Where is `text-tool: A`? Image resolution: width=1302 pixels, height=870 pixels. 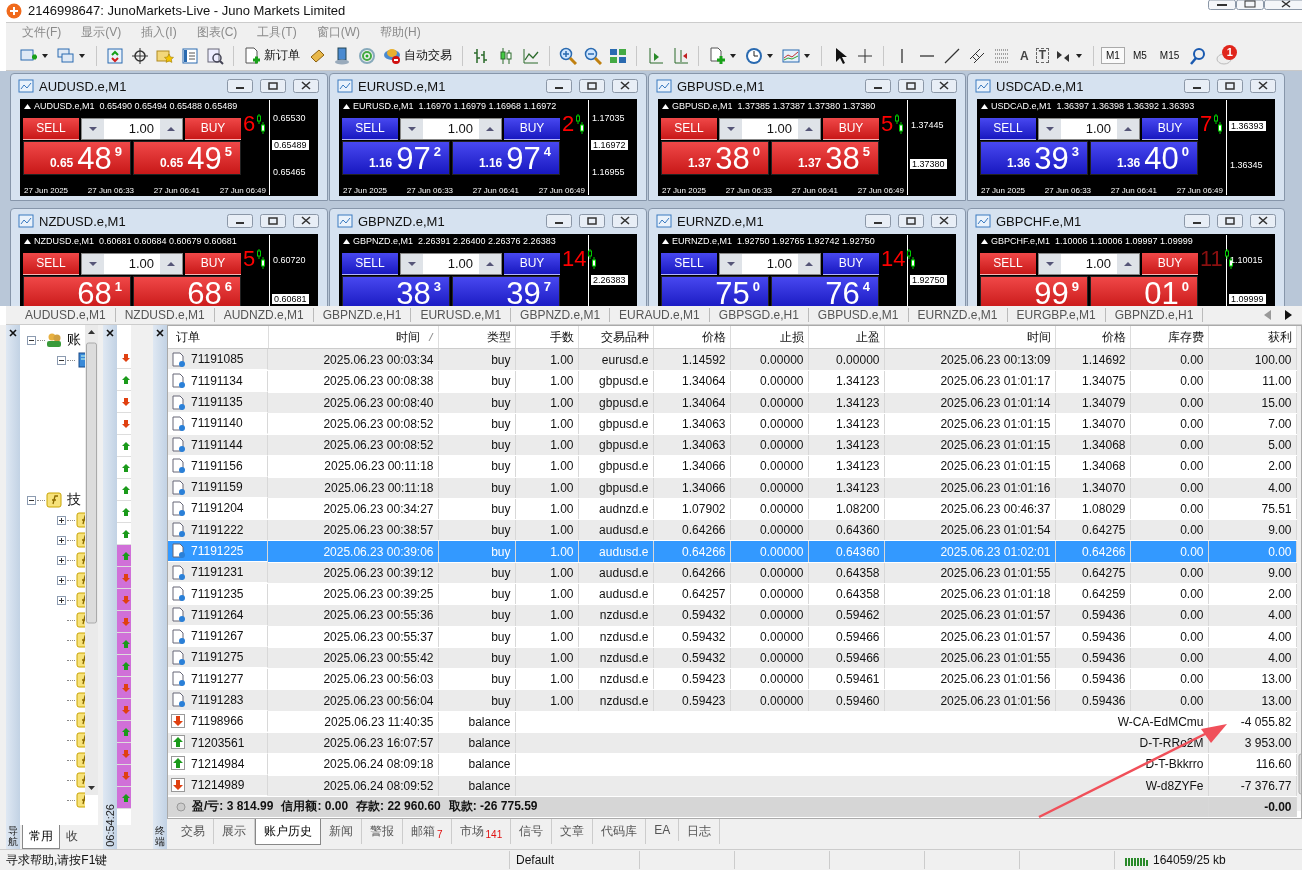 text-tool: A is located at coordinates (1024, 55).